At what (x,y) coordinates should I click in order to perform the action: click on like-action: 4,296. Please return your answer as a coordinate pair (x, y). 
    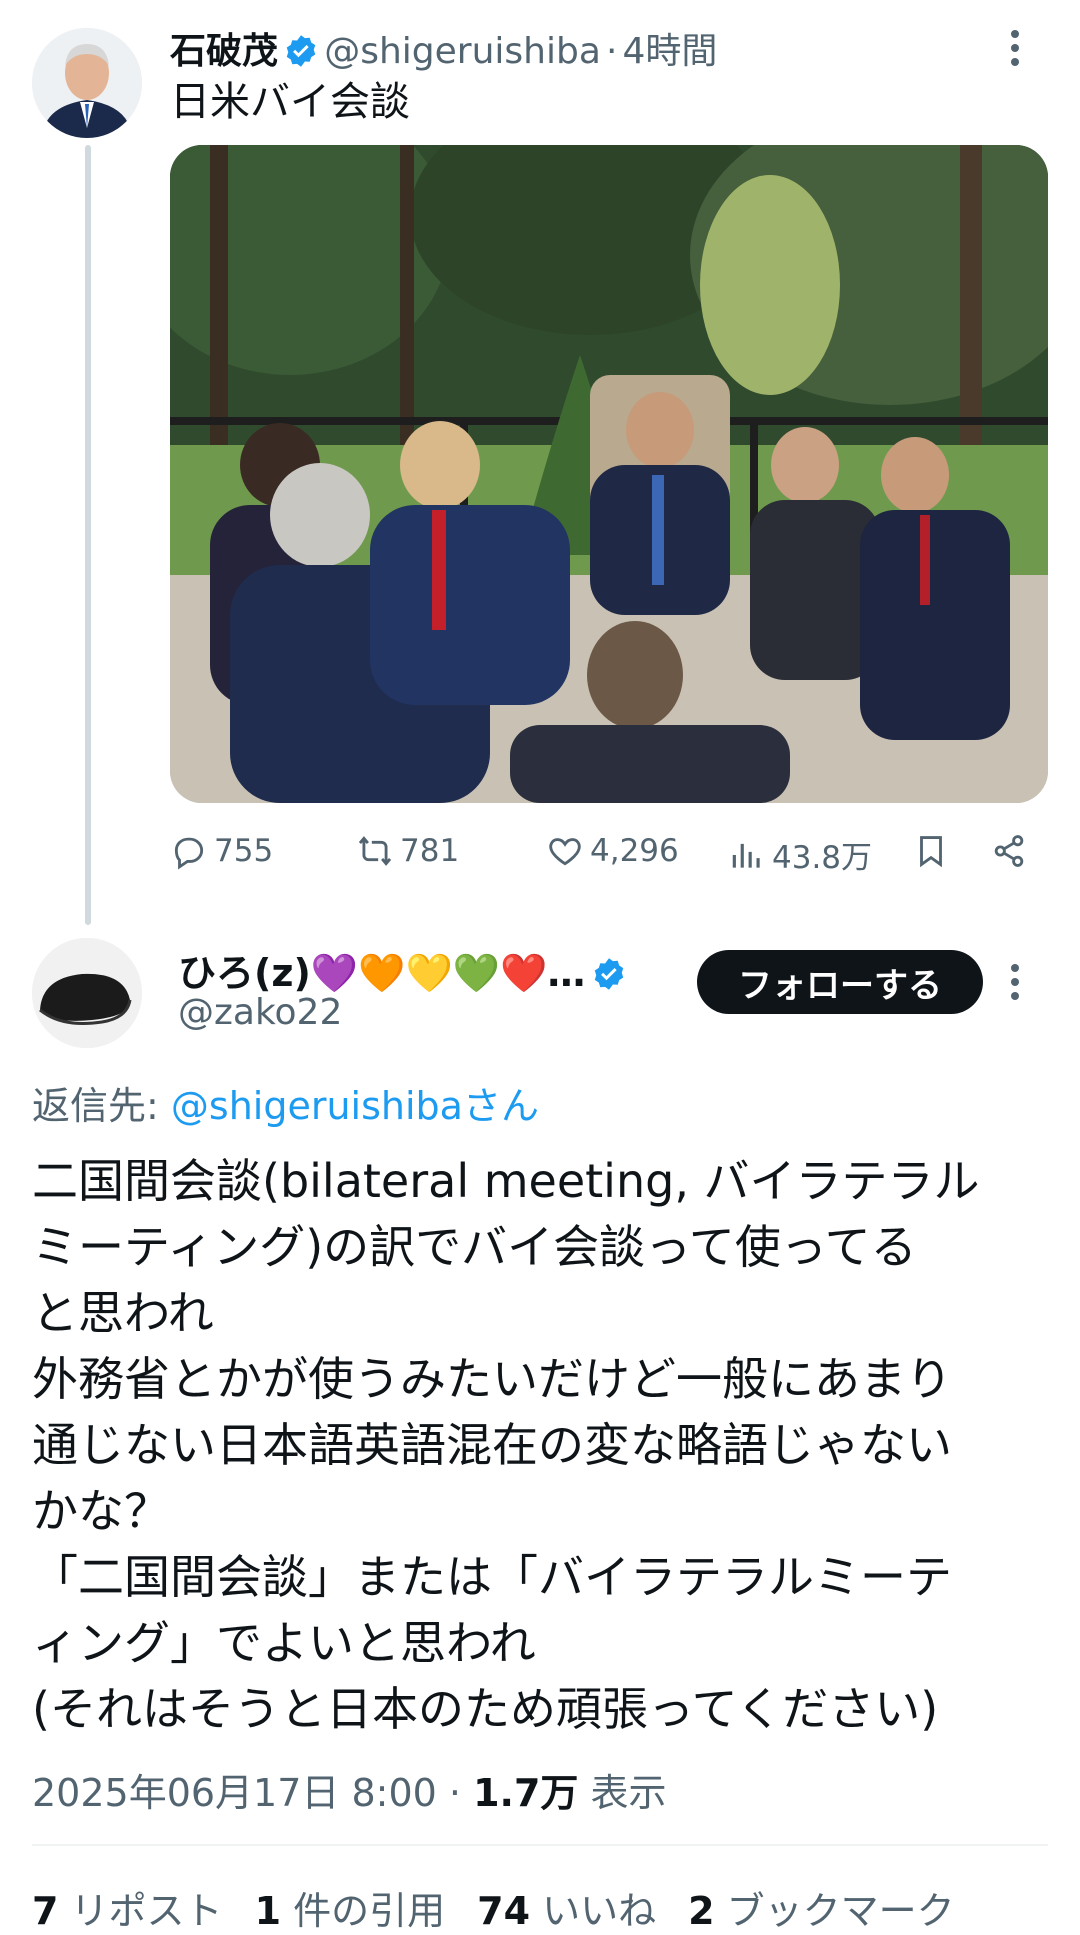
    Looking at the image, I should click on (612, 851).